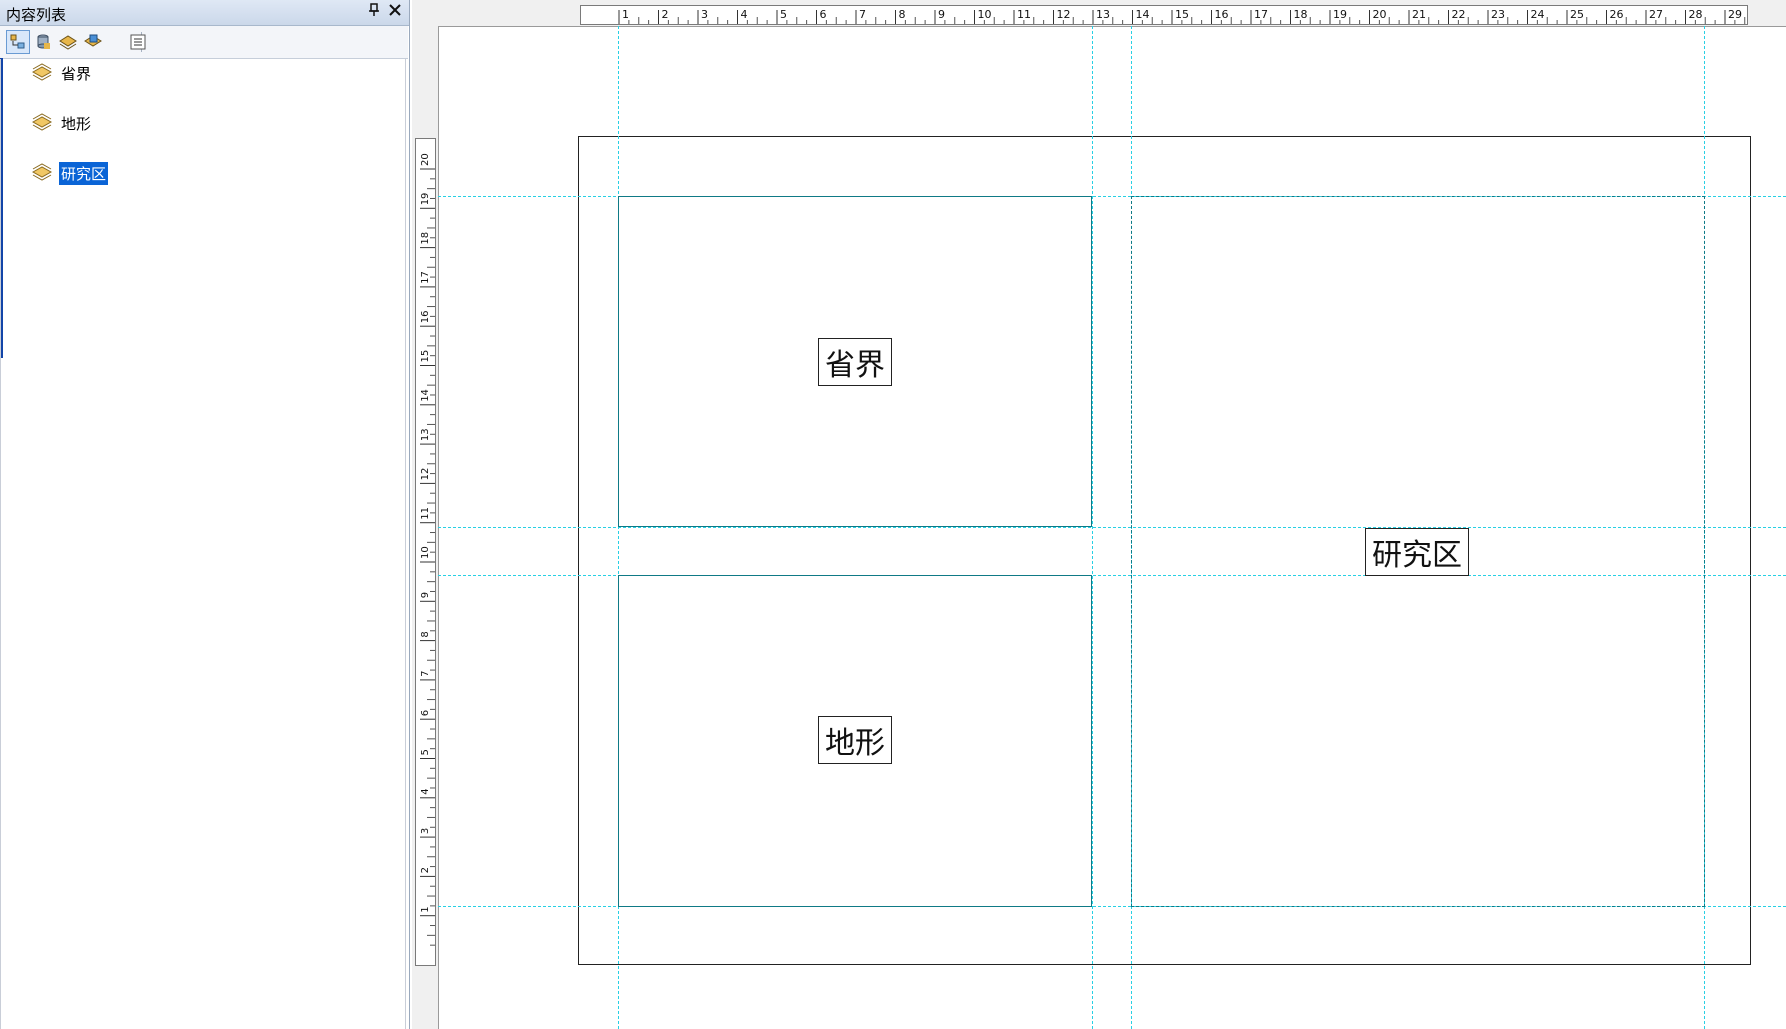 Image resolution: width=1786 pixels, height=1029 pixels. I want to click on layer-item: 研究区, so click(70, 173).